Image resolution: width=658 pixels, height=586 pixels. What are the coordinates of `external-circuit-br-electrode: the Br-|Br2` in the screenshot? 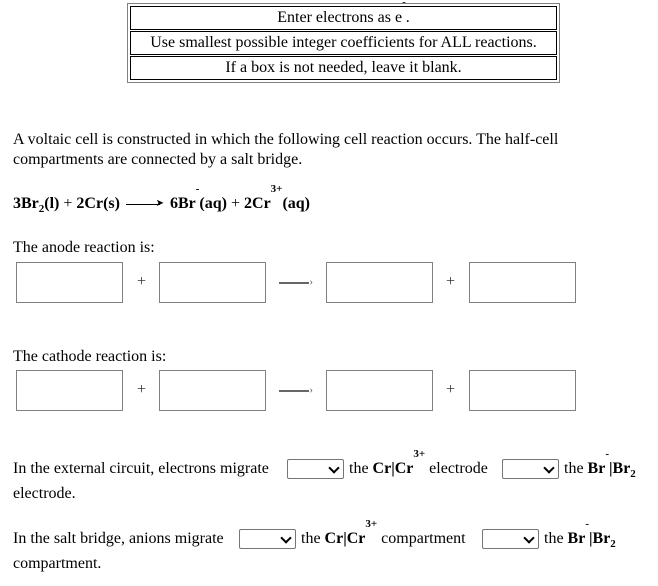 It's located at (600, 464).